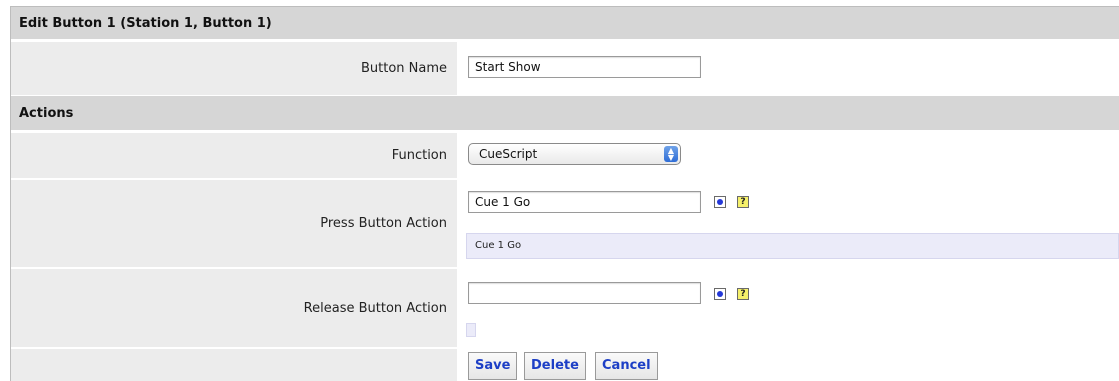 The image size is (1119, 381). What do you see at coordinates (46, 113) in the screenshot?
I see `actions-section-title: Actions` at bounding box center [46, 113].